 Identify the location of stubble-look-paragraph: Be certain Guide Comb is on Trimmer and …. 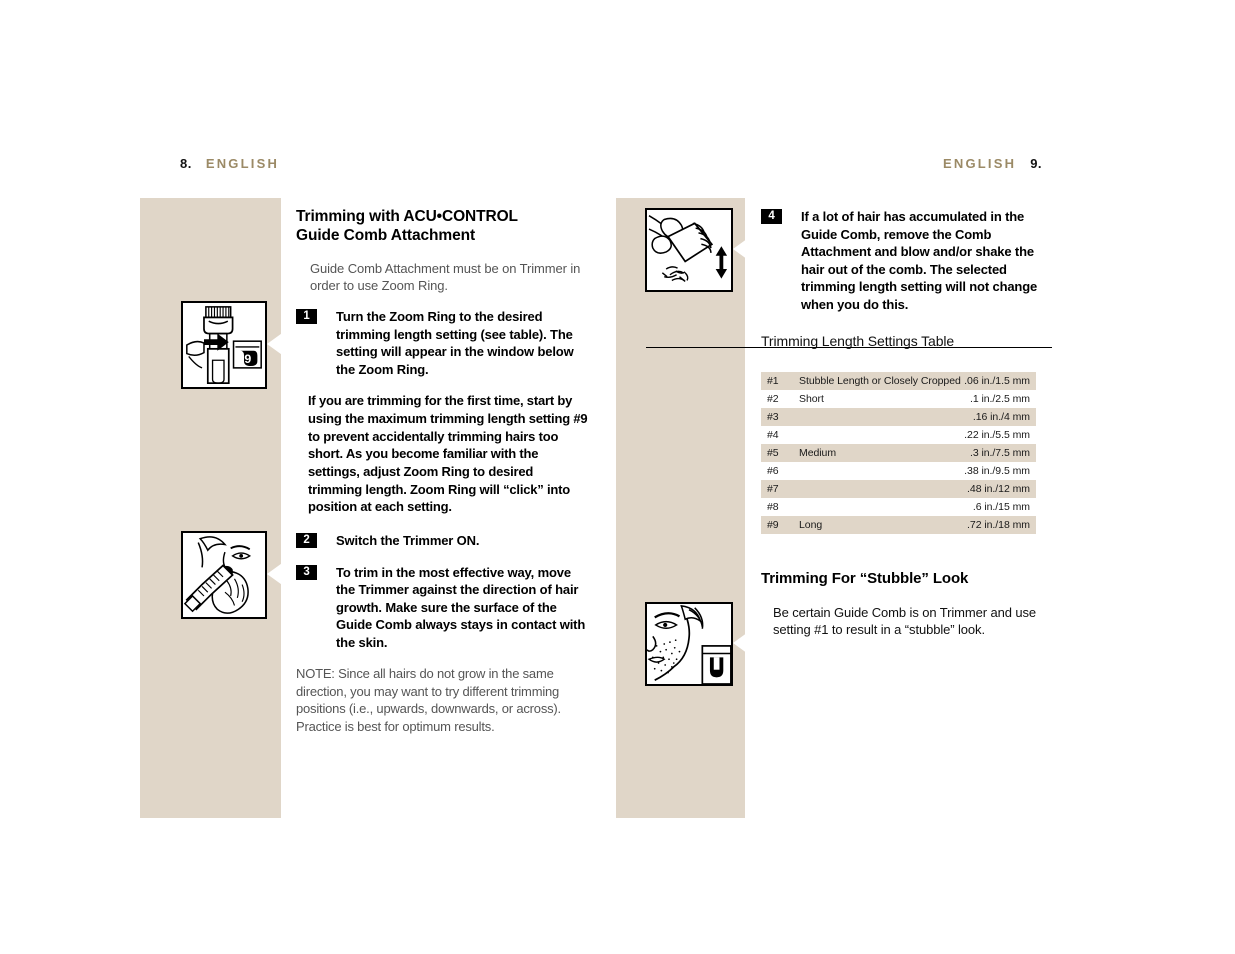
(905, 621).